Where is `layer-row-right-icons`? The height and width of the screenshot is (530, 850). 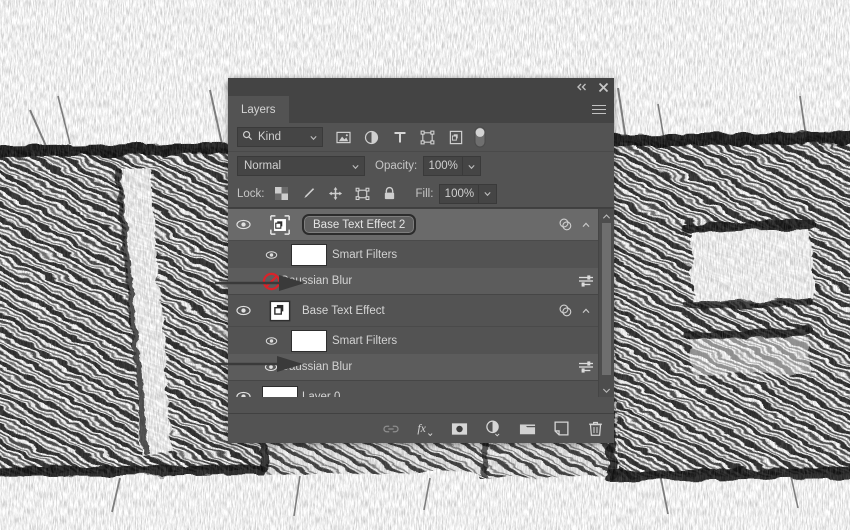
layer-row-right-icons is located at coordinates (575, 310).